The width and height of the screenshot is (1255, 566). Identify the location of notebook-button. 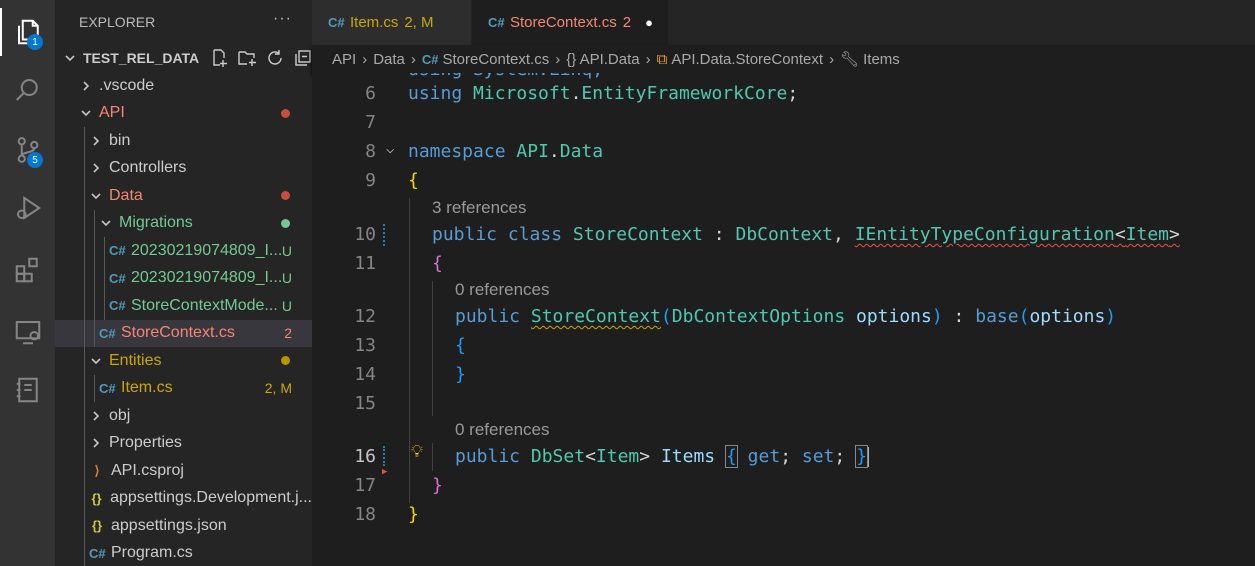
(27, 390).